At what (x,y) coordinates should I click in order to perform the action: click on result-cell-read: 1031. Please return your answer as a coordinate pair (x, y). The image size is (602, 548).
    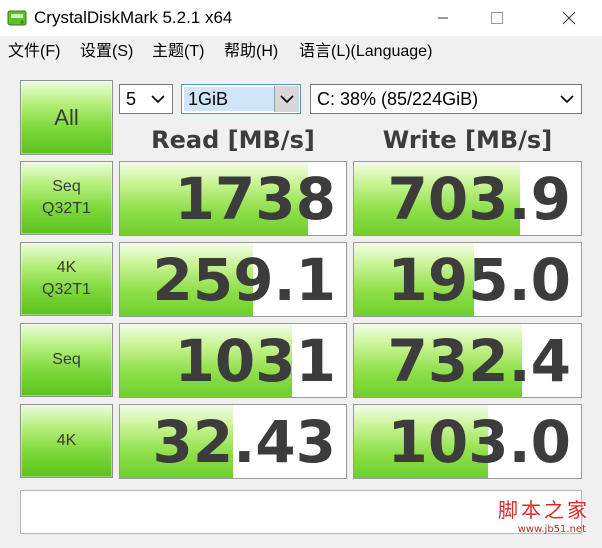
    Looking at the image, I should click on (233, 360).